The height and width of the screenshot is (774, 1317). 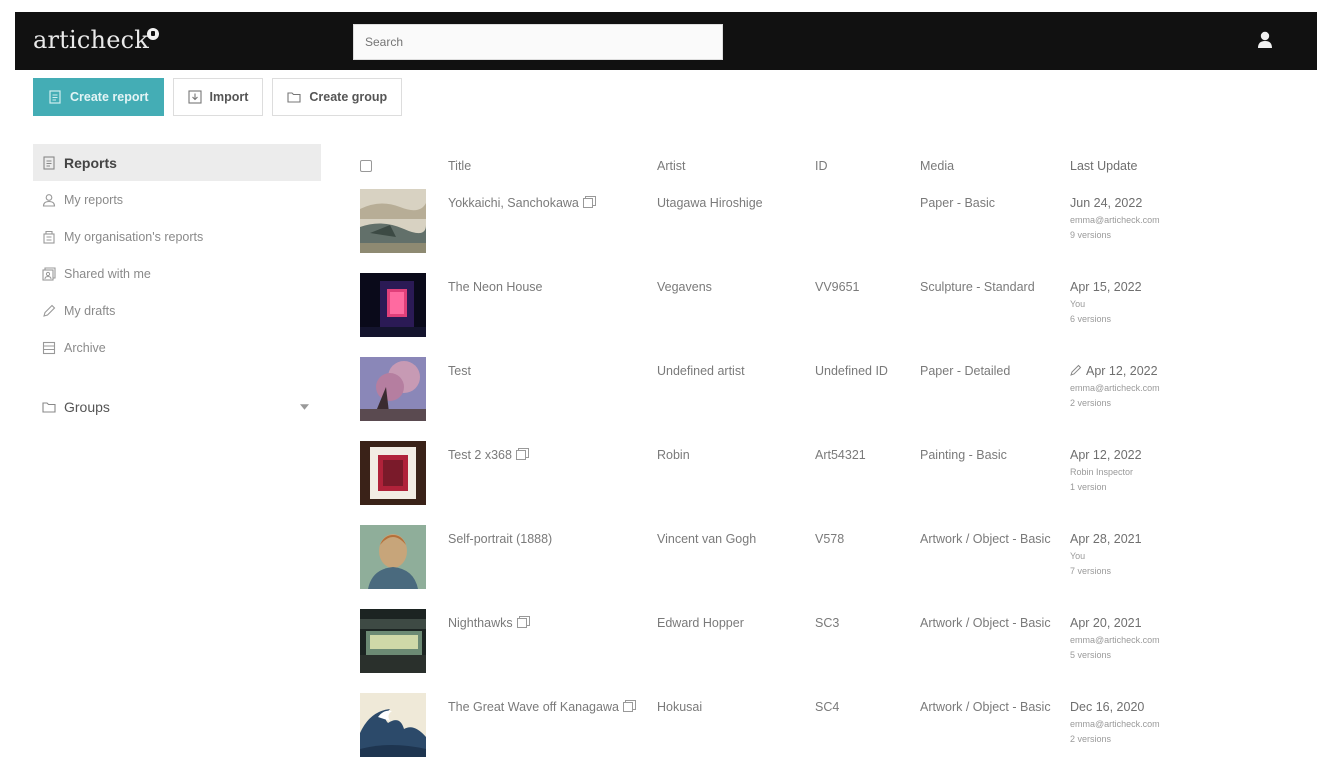 I want to click on search-input, so click(x=538, y=42).